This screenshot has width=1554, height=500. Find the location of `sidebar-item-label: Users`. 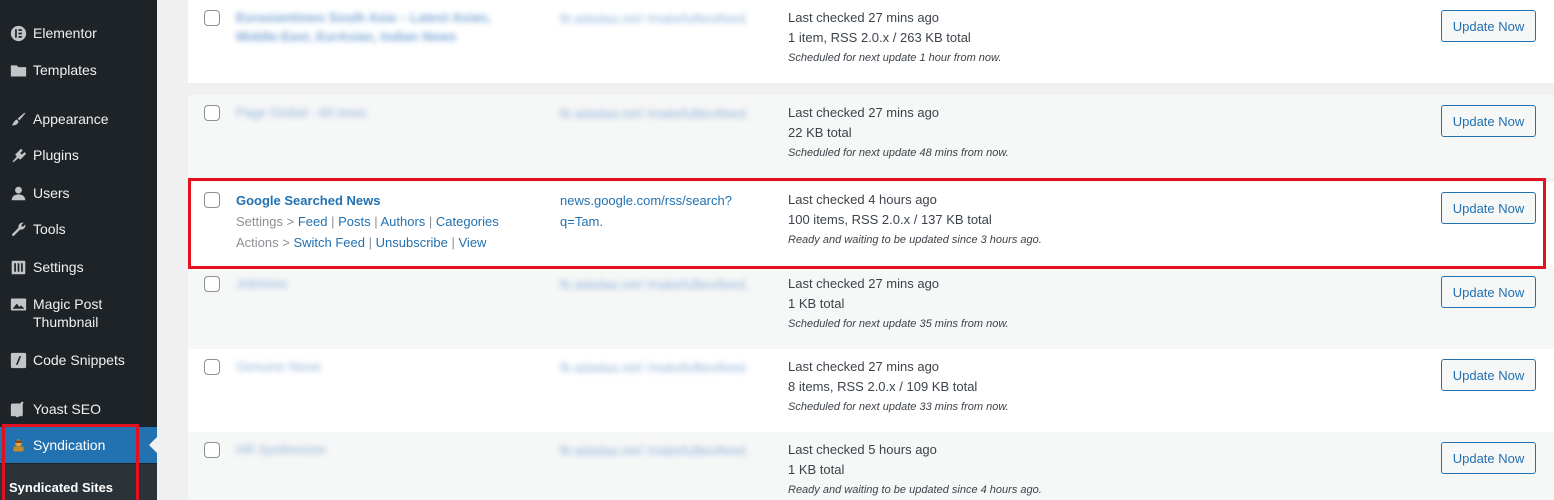

sidebar-item-label: Users is located at coordinates (51, 193).